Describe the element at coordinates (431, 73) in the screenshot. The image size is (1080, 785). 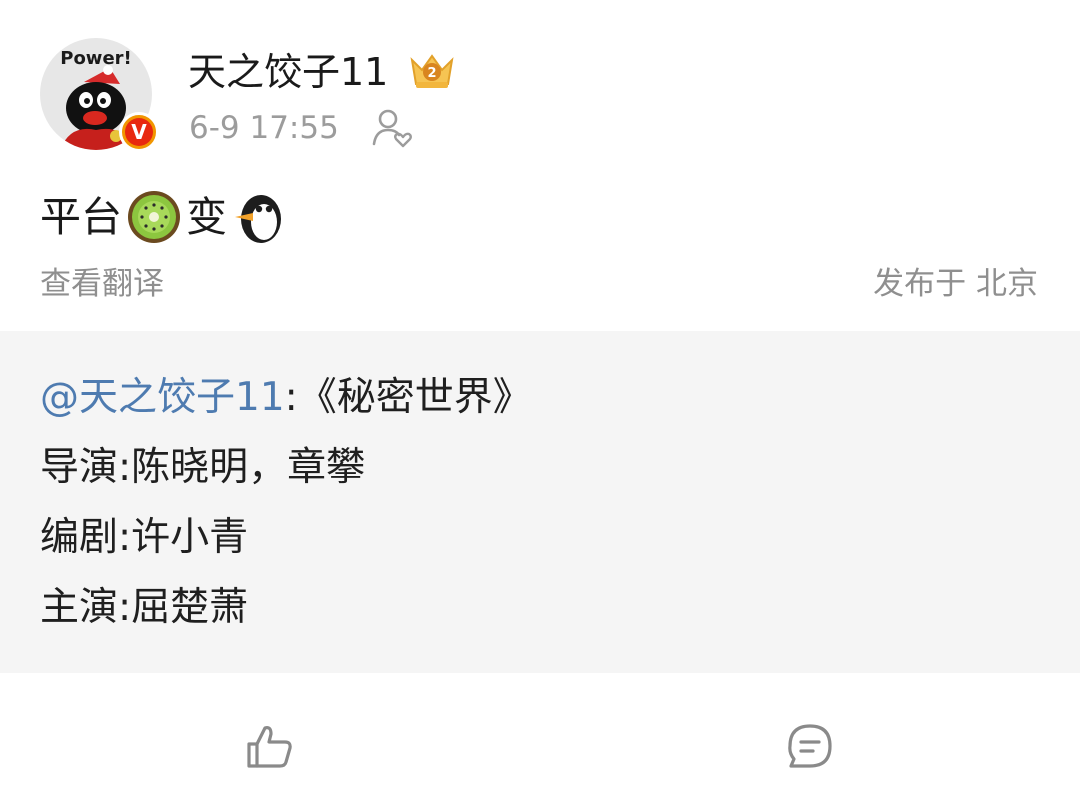
I see `crown-level: 2` at that location.